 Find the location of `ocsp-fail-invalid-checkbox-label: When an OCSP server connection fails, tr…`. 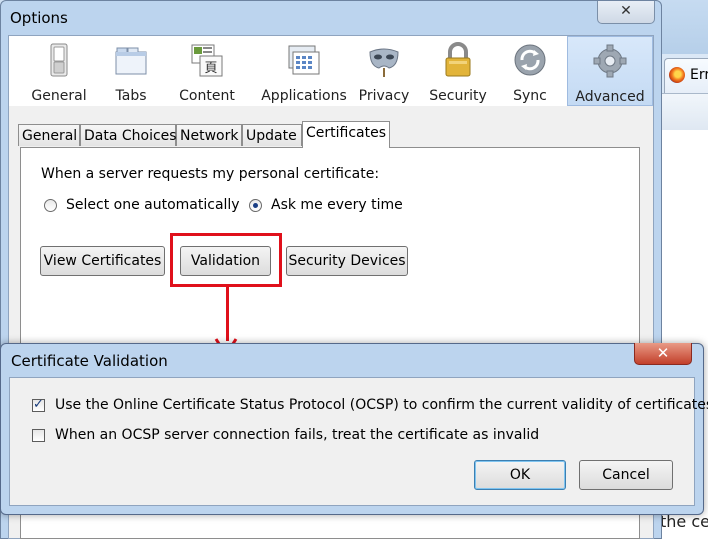

ocsp-fail-invalid-checkbox-label: When an OCSP server connection fails, tr… is located at coordinates (297, 435).